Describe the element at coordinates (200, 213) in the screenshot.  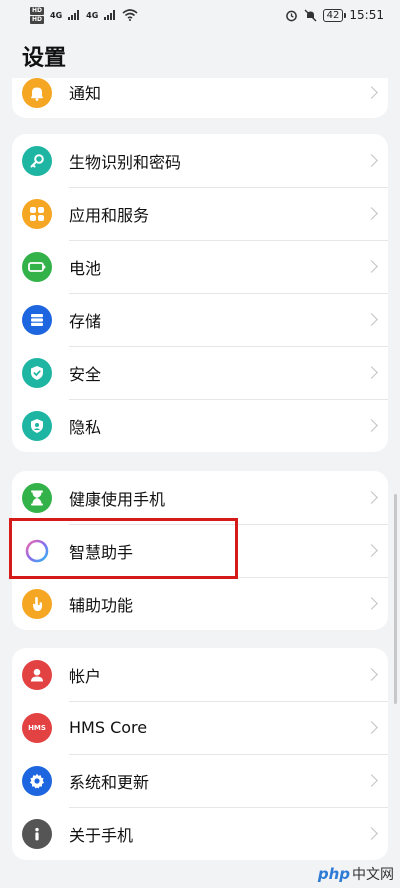
I see `settings-item-apps: 应用和服务` at that location.